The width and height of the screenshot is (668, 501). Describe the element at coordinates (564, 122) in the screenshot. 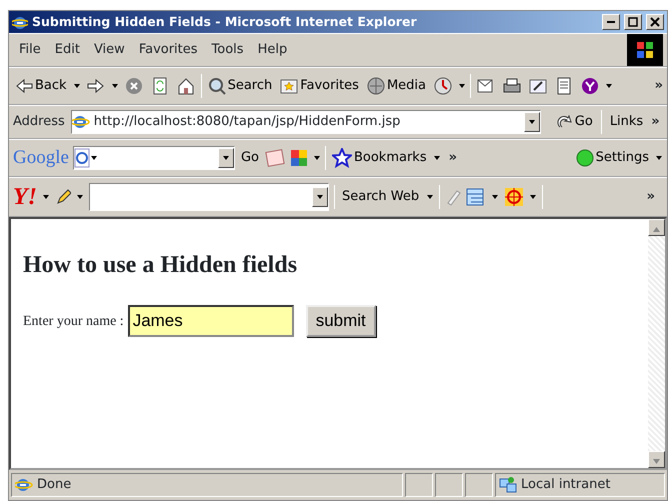

I see `go-arrow-icon` at that location.